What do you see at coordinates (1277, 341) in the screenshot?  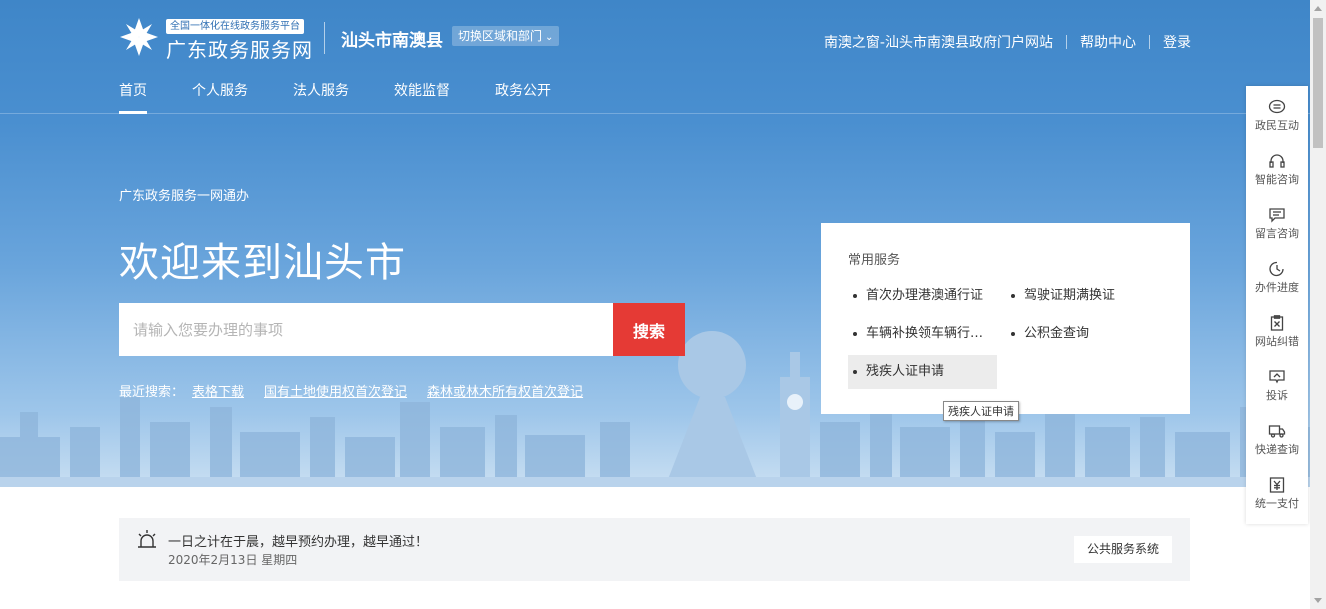 I see `sidebar-item-label: 网站纠错` at bounding box center [1277, 341].